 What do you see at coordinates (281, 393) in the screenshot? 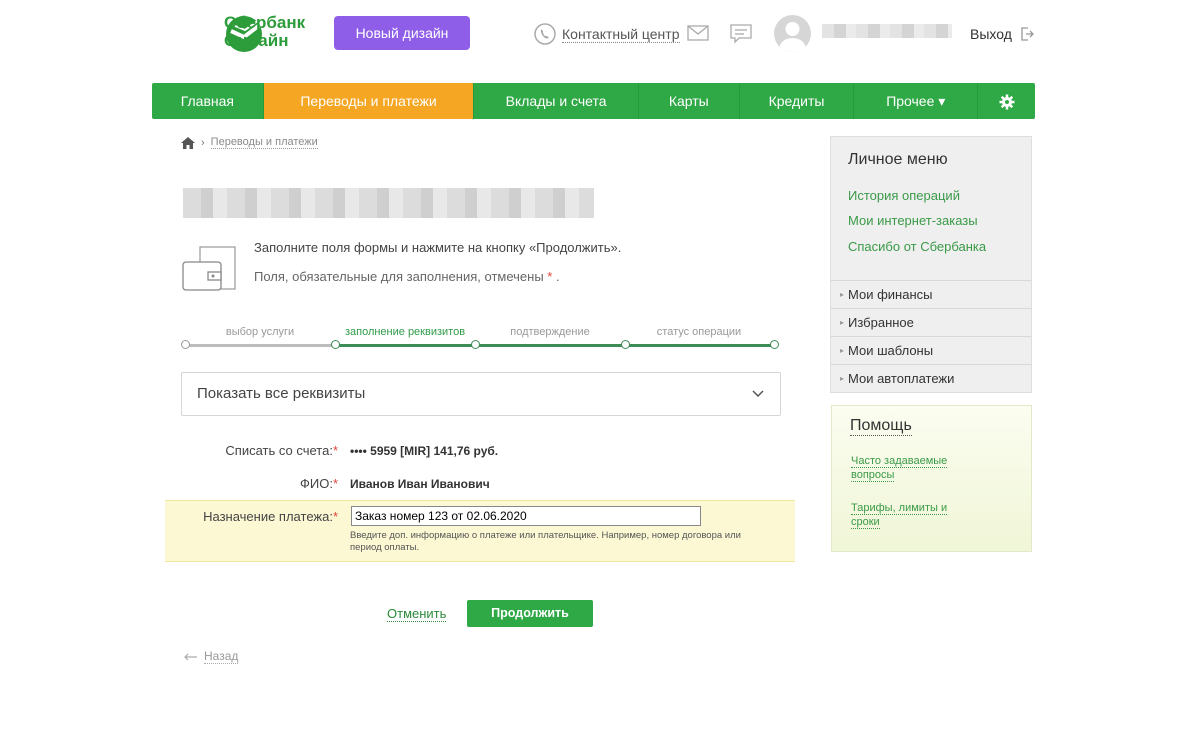
I see `show-all-details-label: Показать все реквизиты` at bounding box center [281, 393].